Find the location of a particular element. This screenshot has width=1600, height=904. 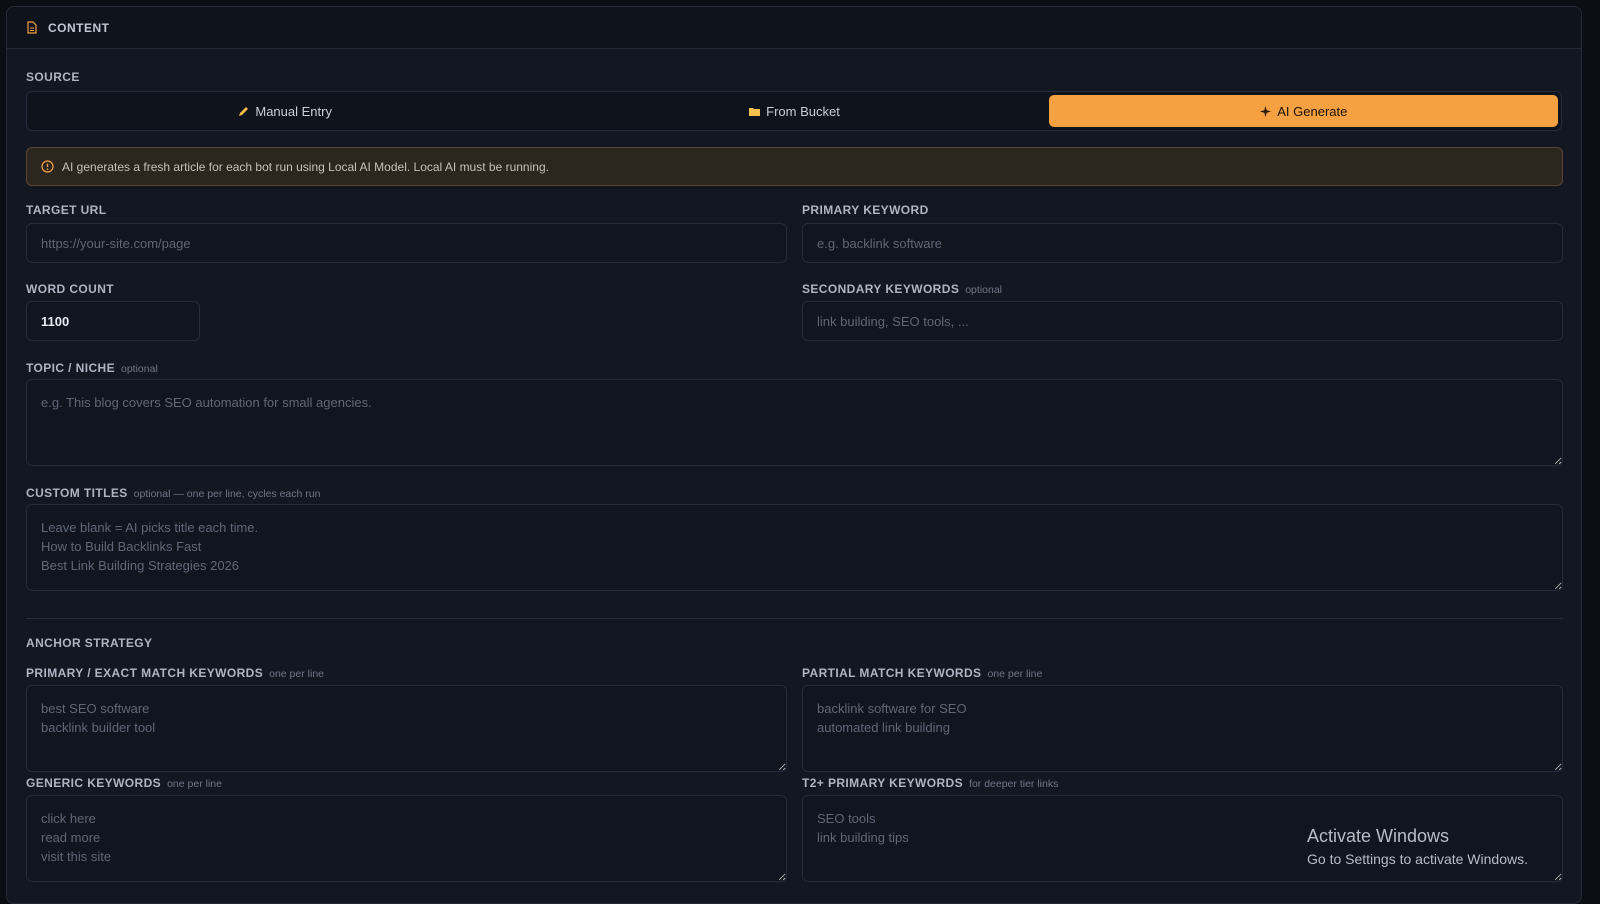

ai-generate-button: AI Generate is located at coordinates (1303, 111).